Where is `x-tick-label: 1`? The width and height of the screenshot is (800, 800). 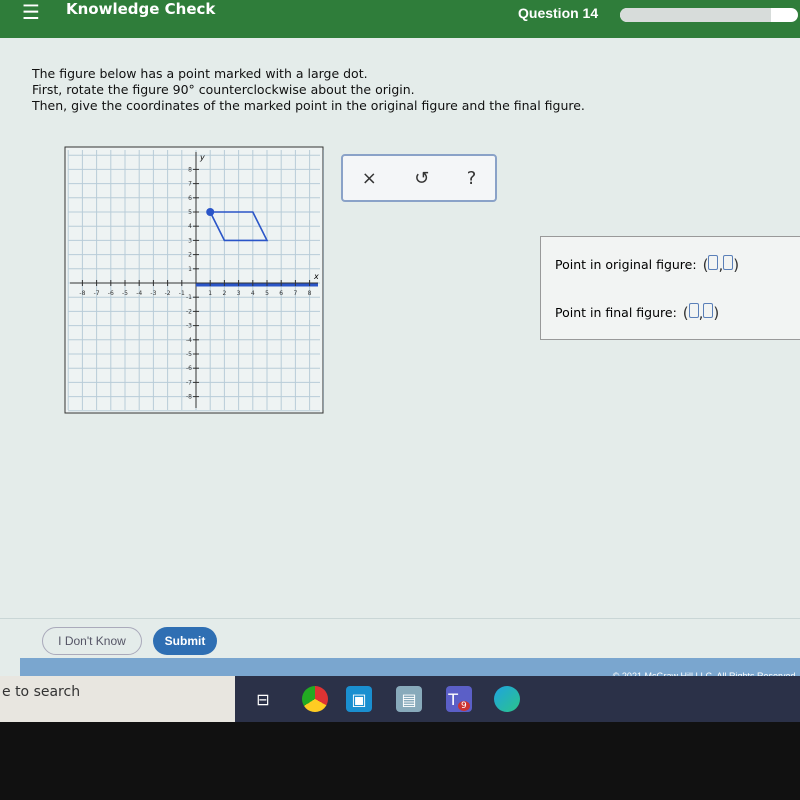 x-tick-label: 1 is located at coordinates (210, 293).